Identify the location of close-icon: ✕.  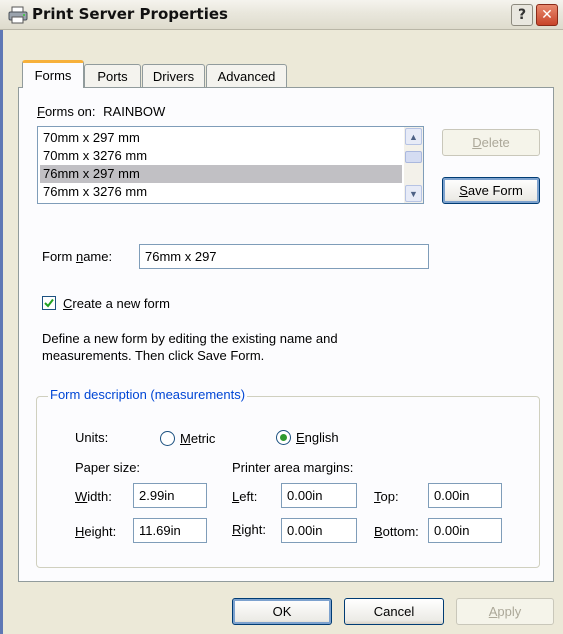
(547, 15).